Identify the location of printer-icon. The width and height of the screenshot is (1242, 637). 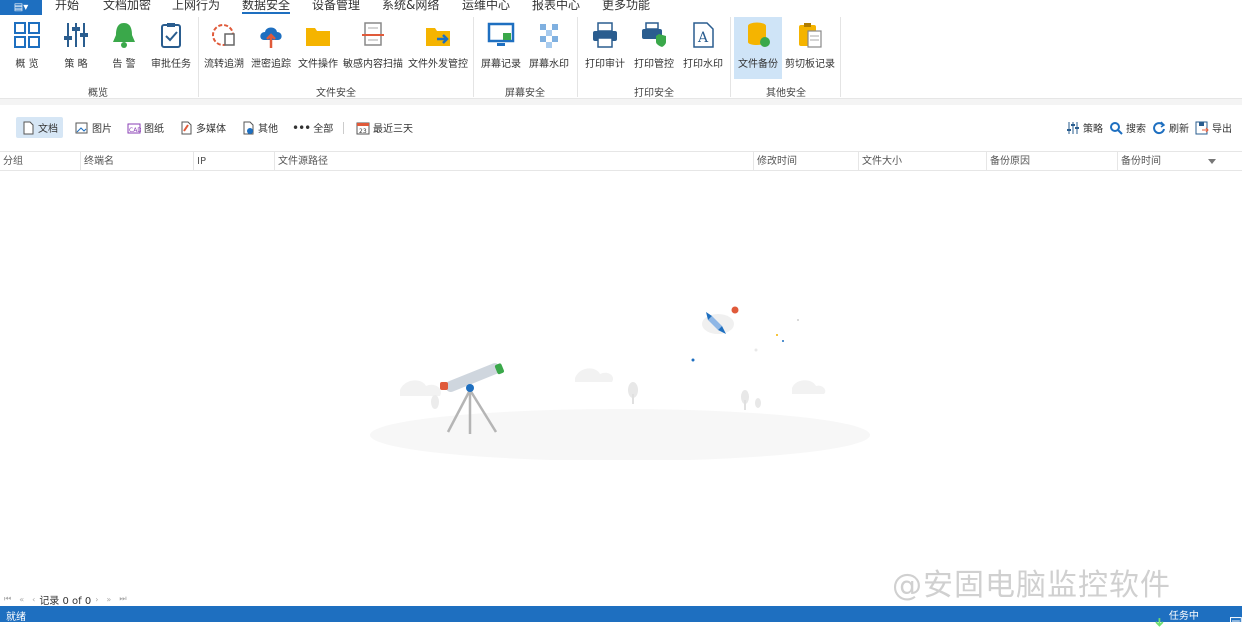
(605, 35).